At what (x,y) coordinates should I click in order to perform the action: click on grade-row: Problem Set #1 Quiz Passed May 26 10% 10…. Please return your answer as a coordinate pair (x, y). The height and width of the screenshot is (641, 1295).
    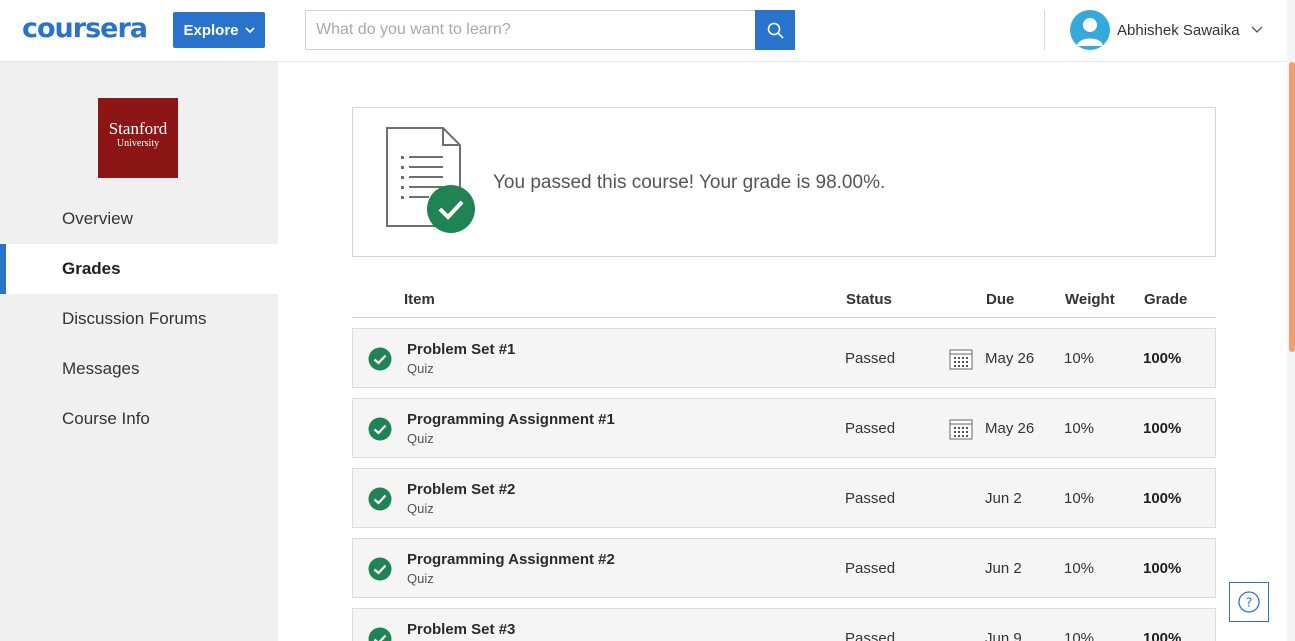
    Looking at the image, I should click on (784, 358).